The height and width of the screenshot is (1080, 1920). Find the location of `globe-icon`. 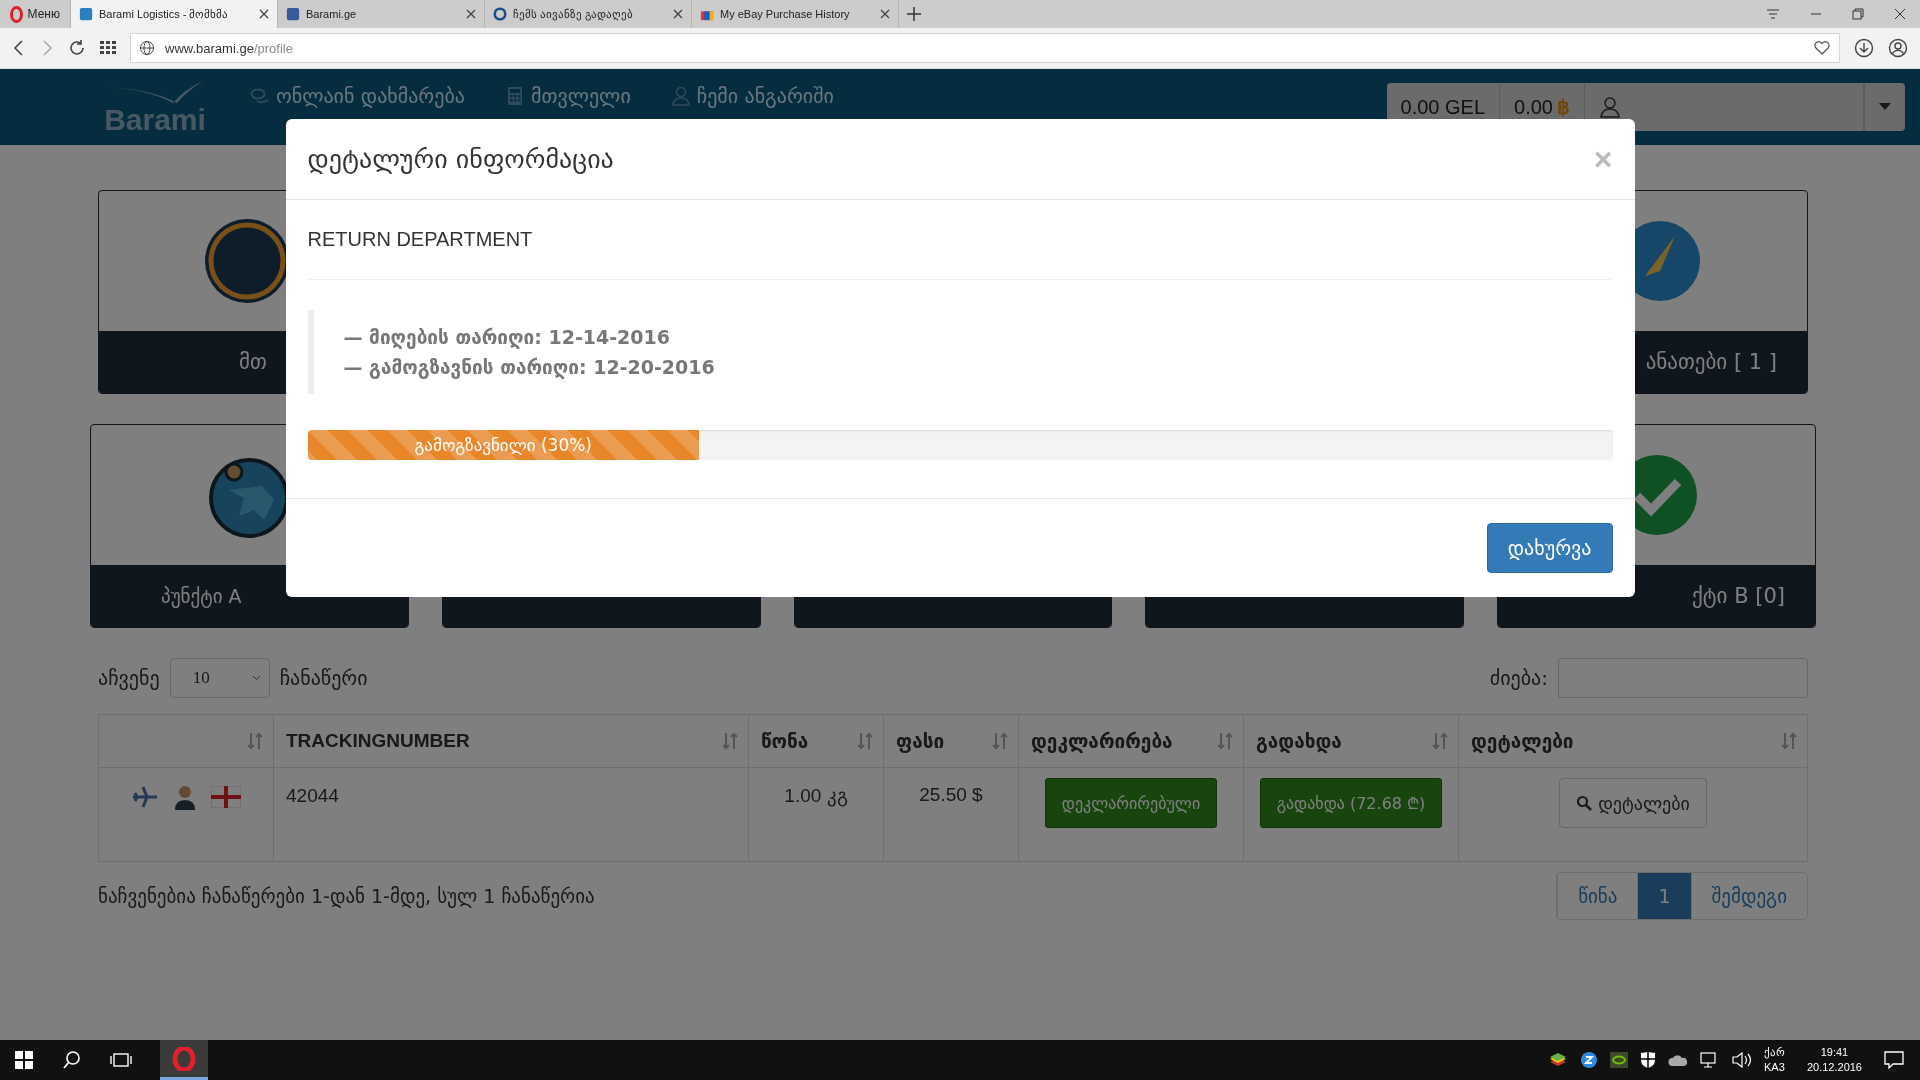

globe-icon is located at coordinates (147, 48).